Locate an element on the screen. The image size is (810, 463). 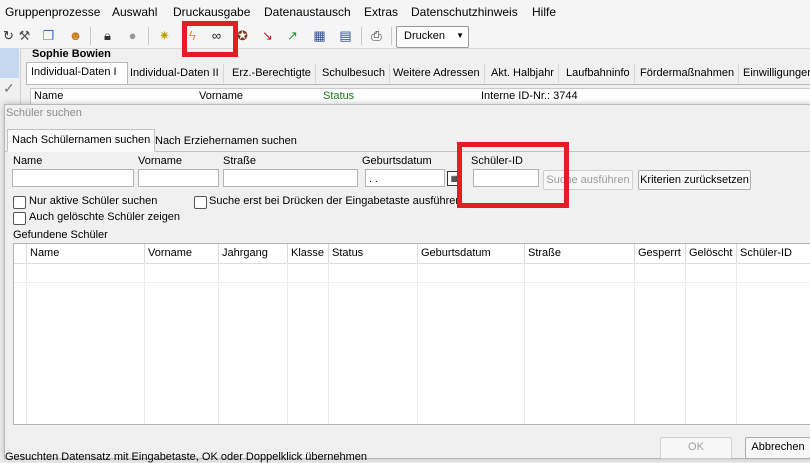
lock-gray-icon: ● is located at coordinates (132, 35).